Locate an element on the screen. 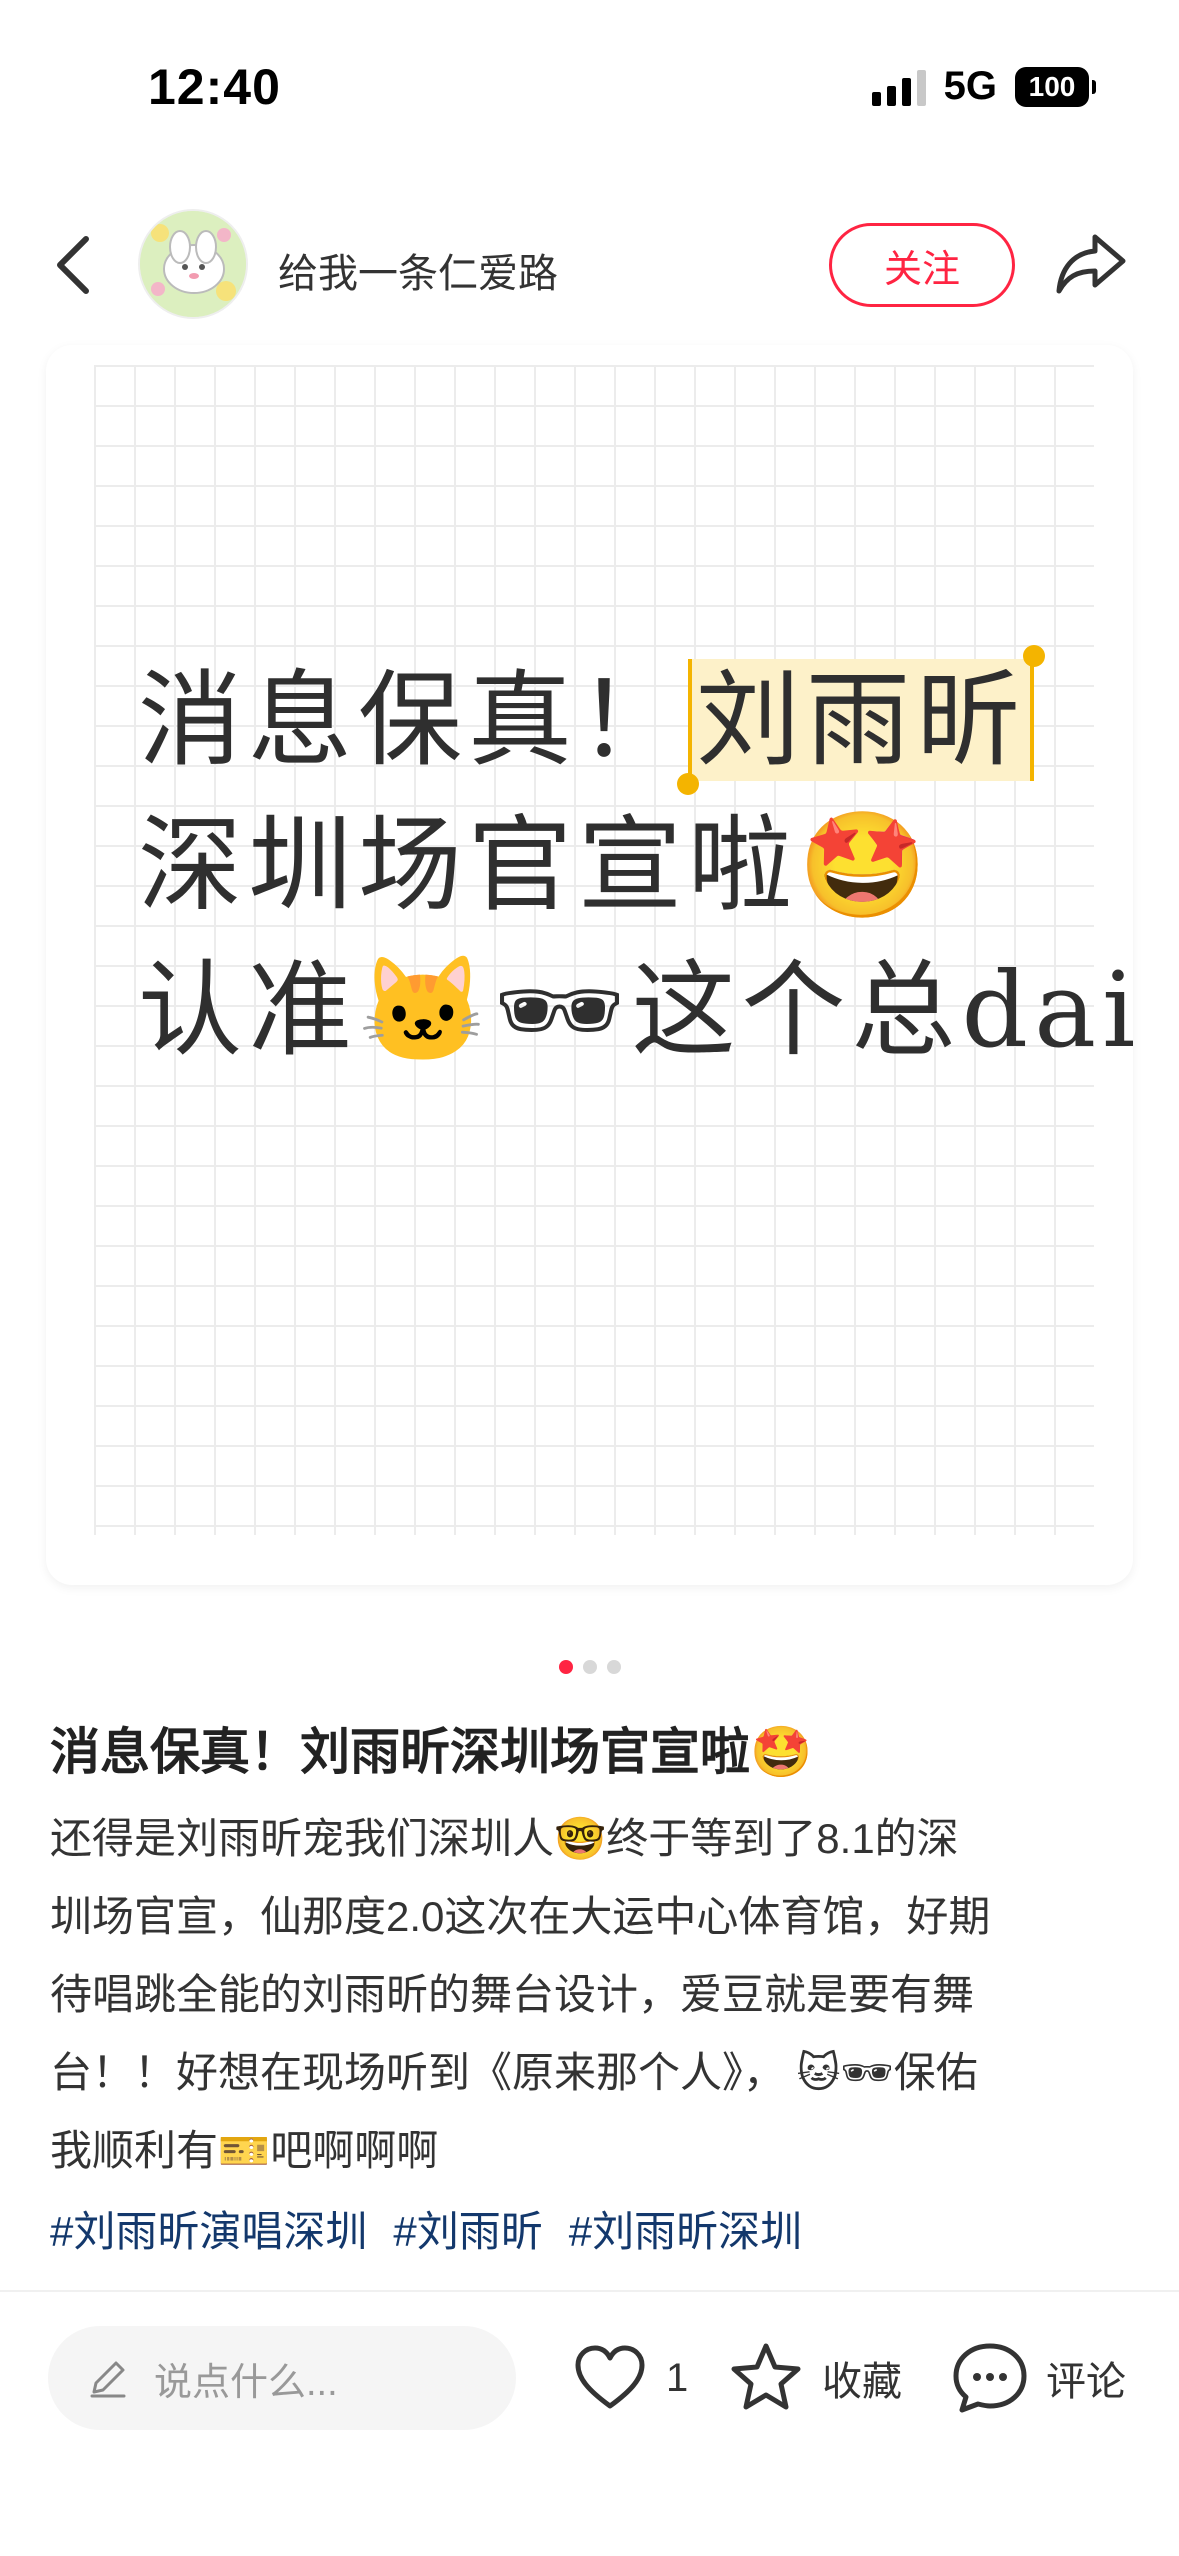  collect-label: 收藏 is located at coordinates (862, 2382).